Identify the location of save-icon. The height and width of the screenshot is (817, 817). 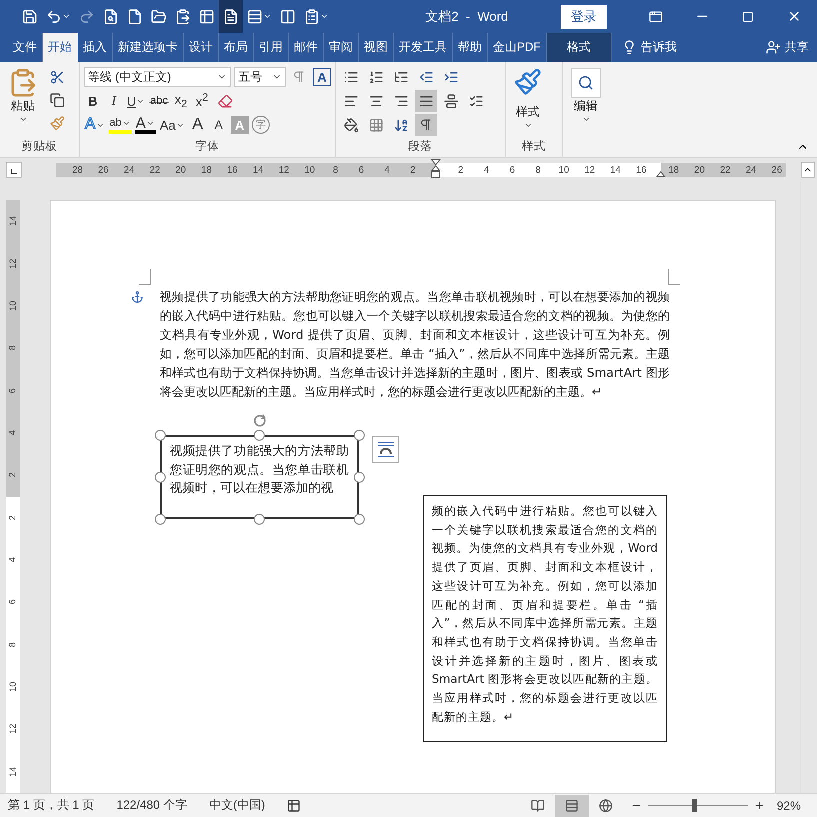
(30, 16).